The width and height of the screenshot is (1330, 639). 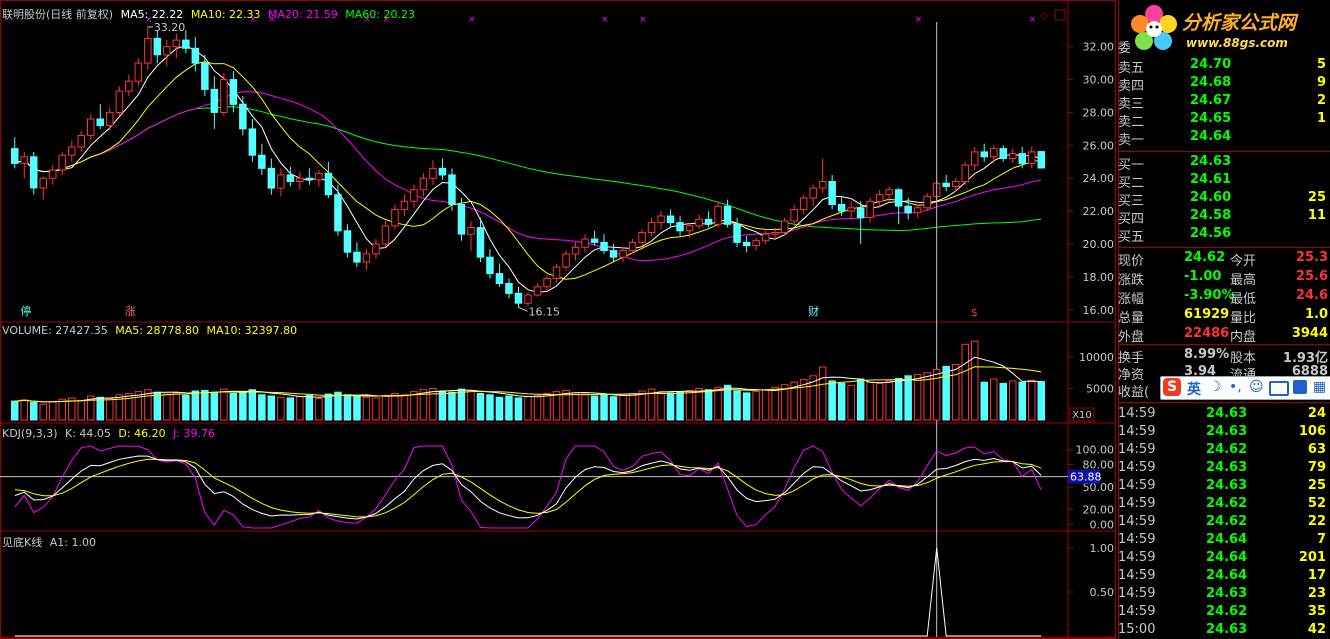 What do you see at coordinates (1243, 337) in the screenshot?
I see `stat-label-2: 内盘` at bounding box center [1243, 337].